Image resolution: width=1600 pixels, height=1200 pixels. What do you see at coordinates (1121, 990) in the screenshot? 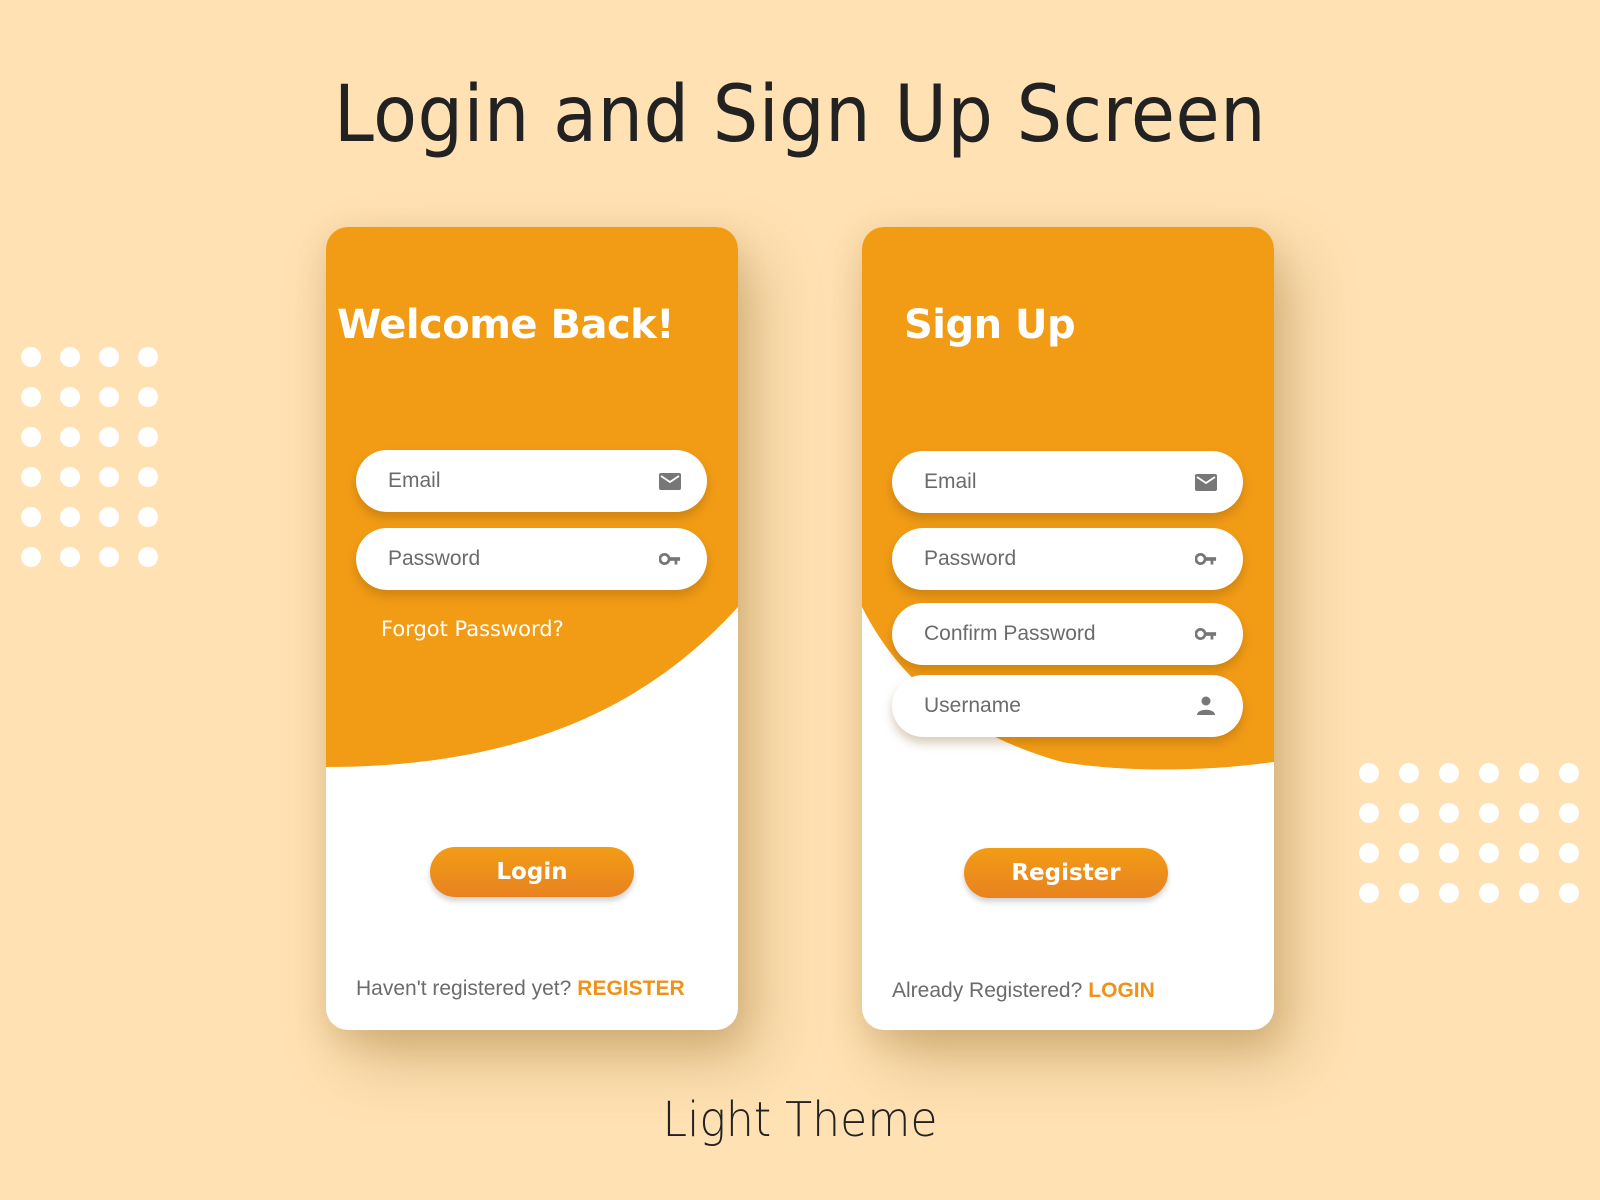
I see `login-link: LOGIN` at bounding box center [1121, 990].